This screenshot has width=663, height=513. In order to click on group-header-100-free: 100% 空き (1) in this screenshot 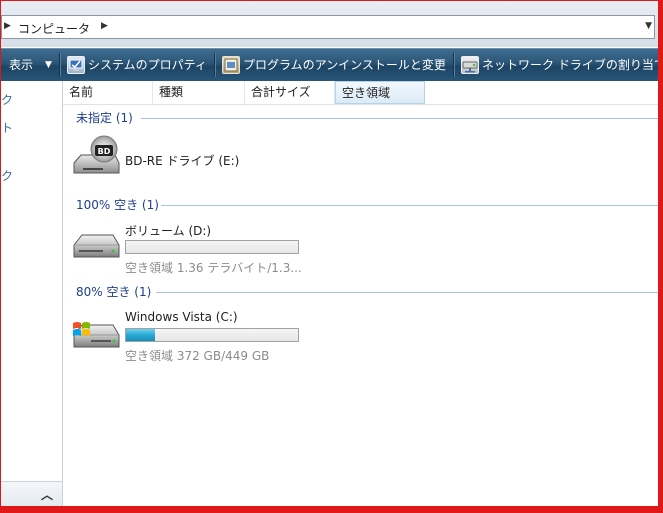, I will do `click(360, 205)`.